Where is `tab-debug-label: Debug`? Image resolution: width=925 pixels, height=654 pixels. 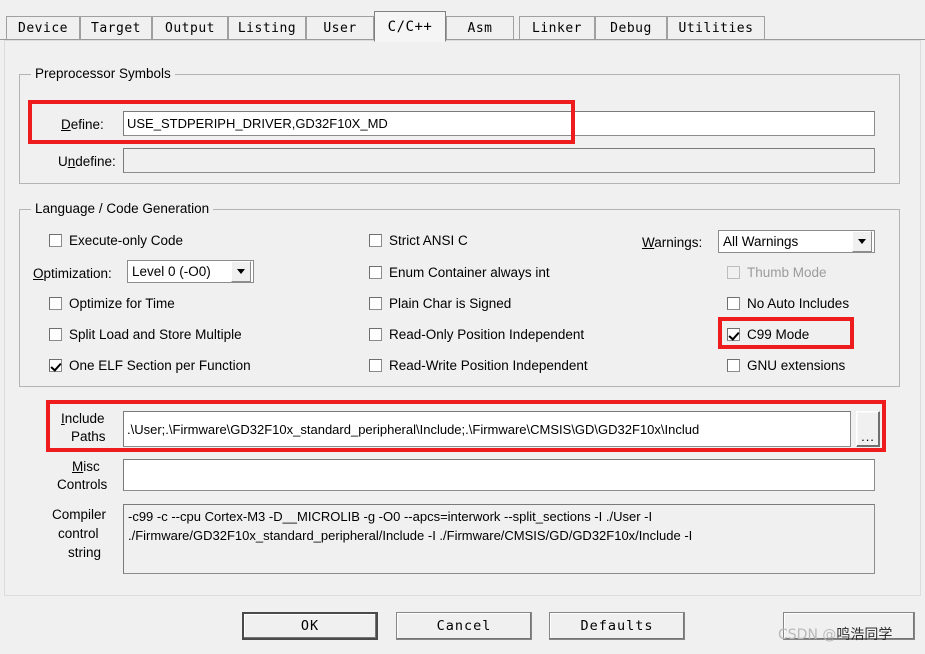 tab-debug-label: Debug is located at coordinates (631, 28).